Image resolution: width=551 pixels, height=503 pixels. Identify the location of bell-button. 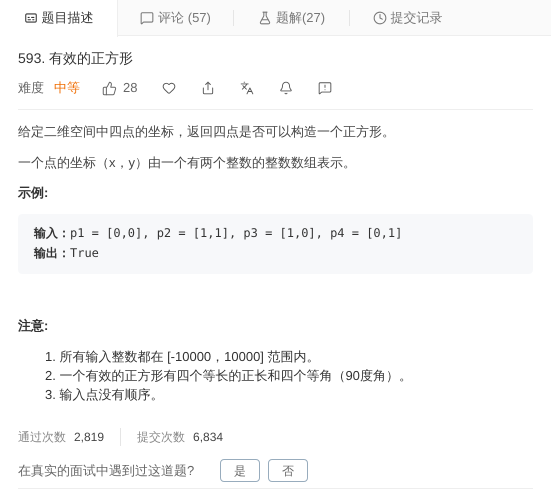
(286, 88).